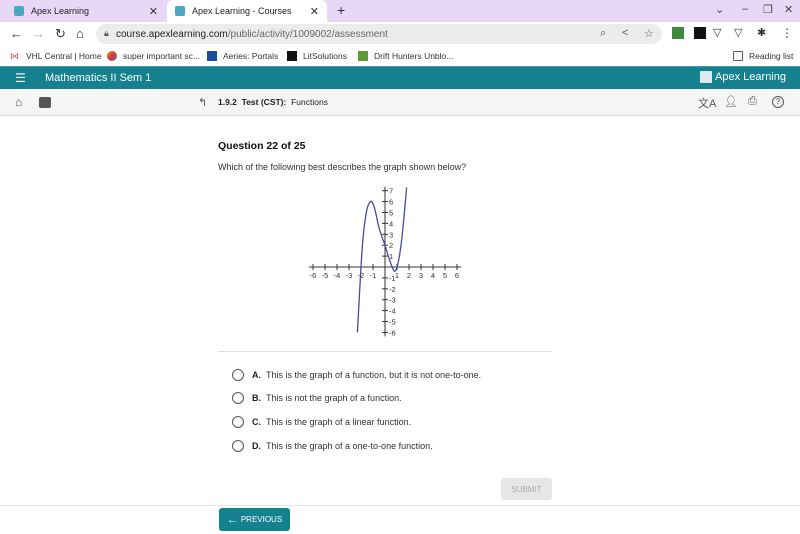 This screenshot has width=800, height=534. What do you see at coordinates (392, 300) in the screenshot?
I see `y-tick-label: -3` at bounding box center [392, 300].